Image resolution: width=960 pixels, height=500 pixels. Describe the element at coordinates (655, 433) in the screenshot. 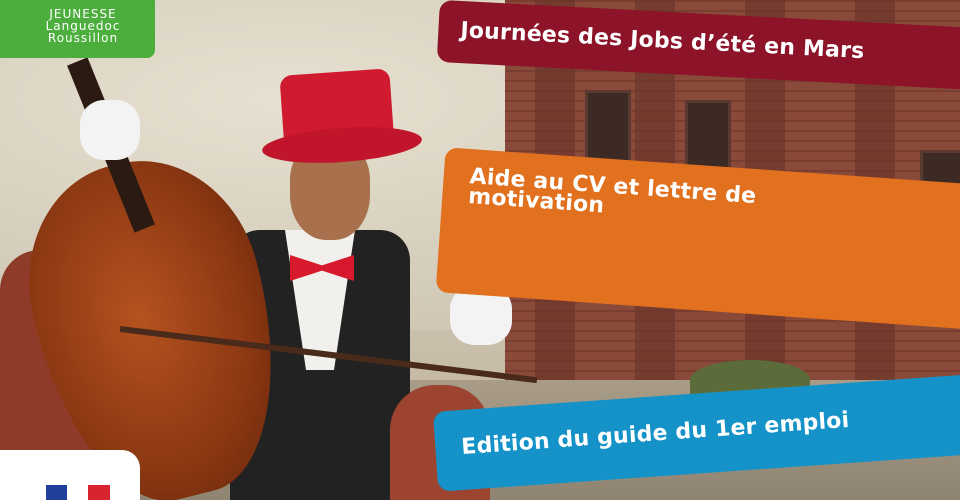

I see `banner-guide-emploi-text: Edition du guide du 1er emploi` at that location.